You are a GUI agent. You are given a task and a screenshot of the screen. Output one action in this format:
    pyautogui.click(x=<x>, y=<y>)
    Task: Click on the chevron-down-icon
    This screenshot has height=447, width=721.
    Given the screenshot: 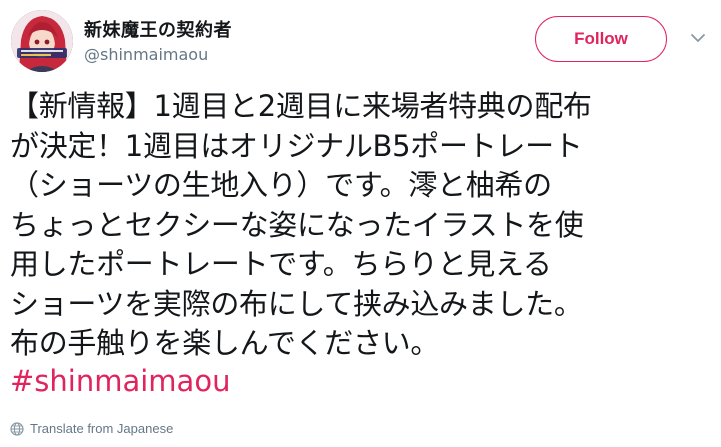 What is the action you would take?
    pyautogui.click(x=698, y=38)
    